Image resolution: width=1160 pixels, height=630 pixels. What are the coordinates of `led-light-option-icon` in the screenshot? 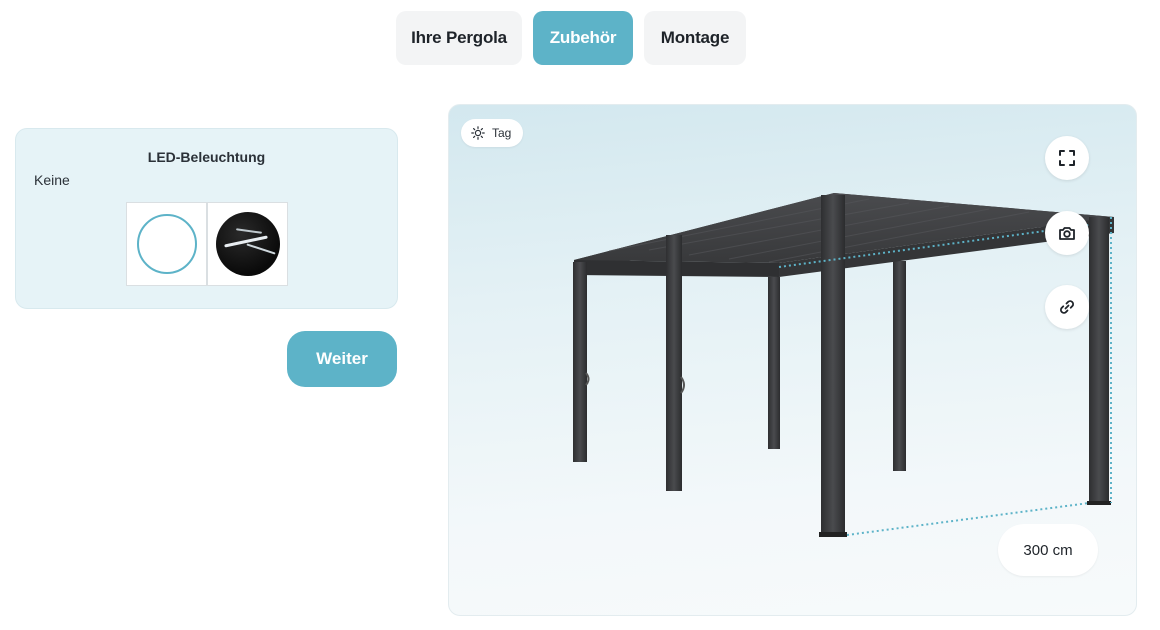 It's located at (247, 244).